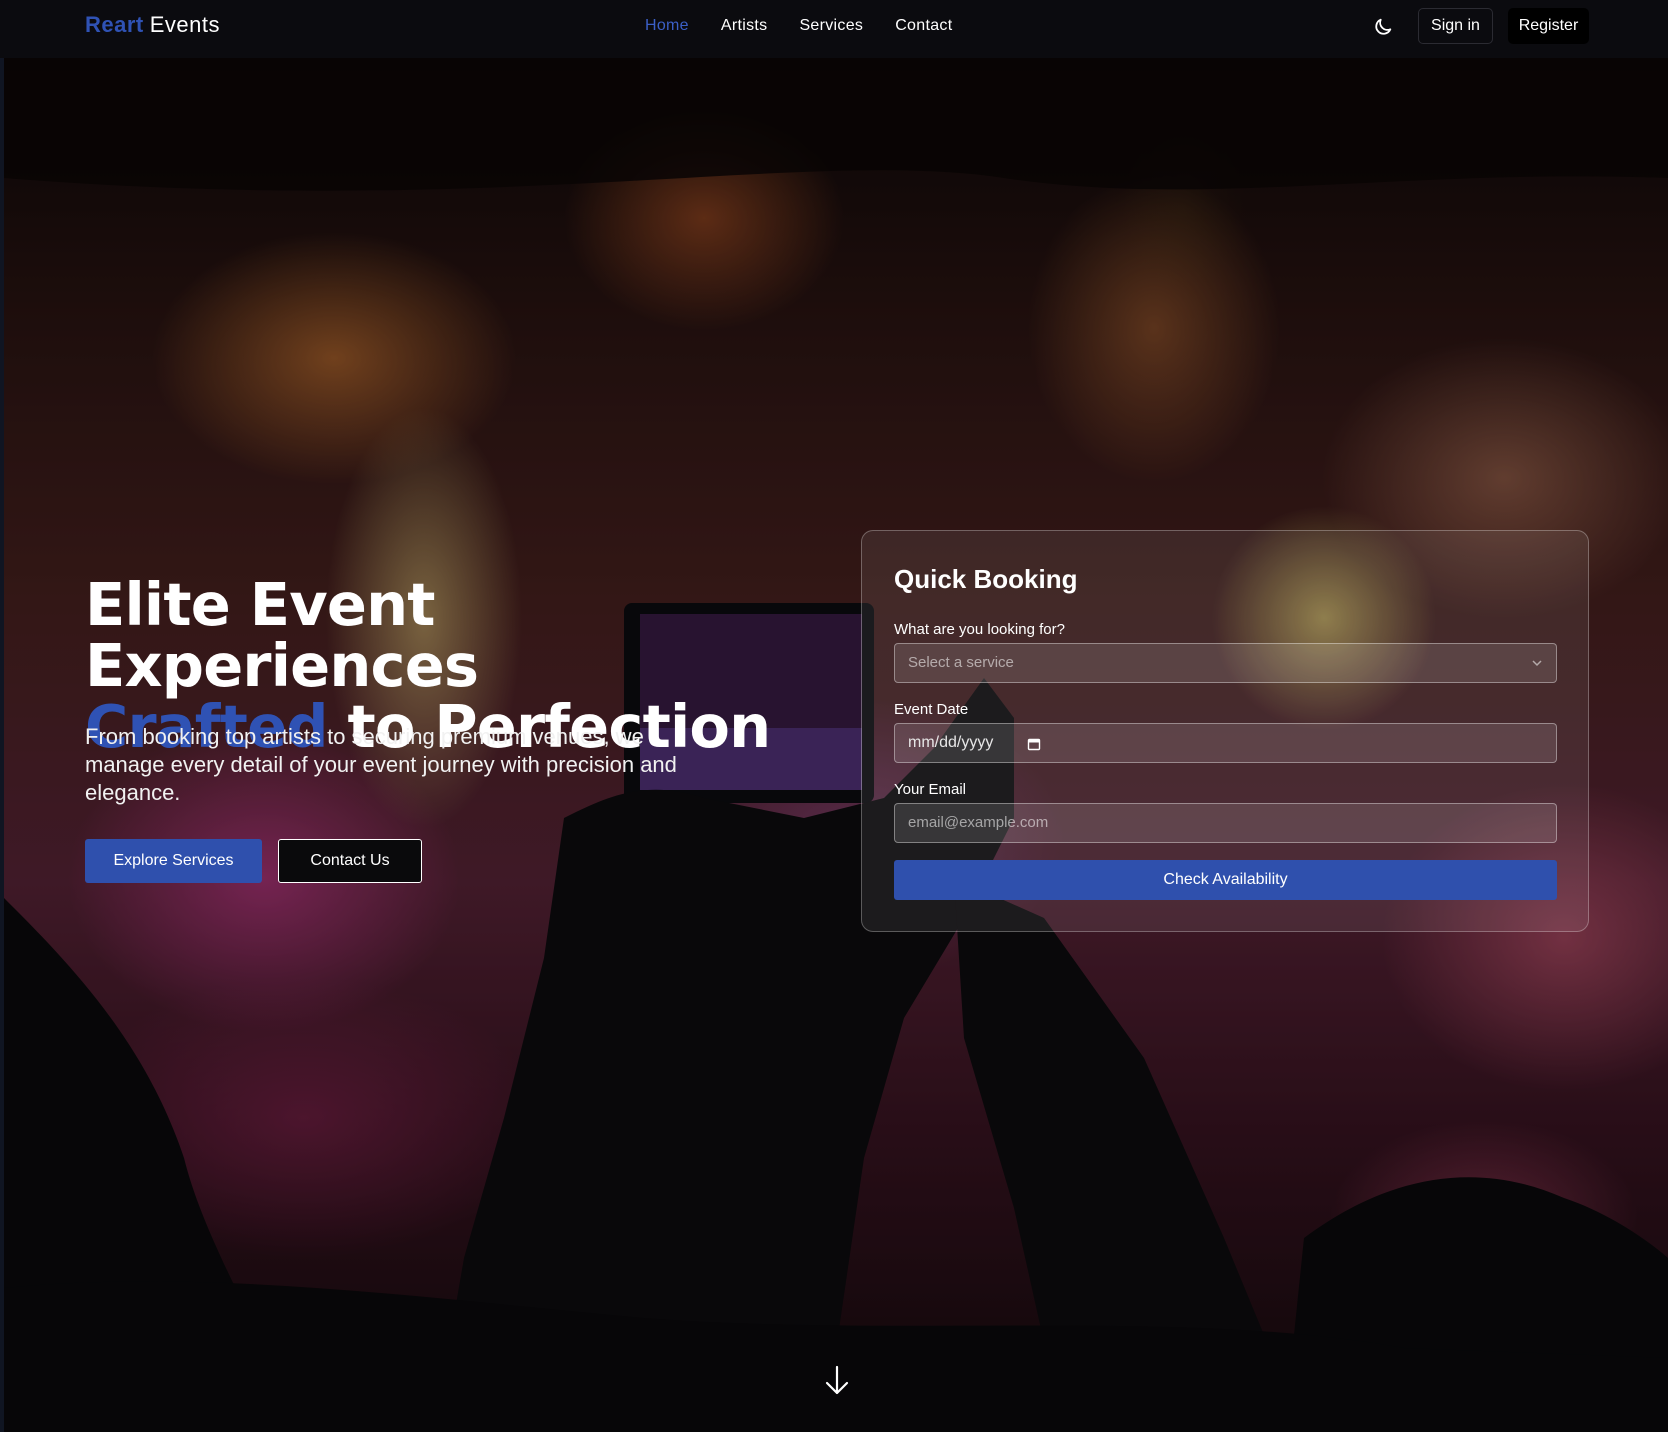 Image resolution: width=1668 pixels, height=1432 pixels. Describe the element at coordinates (923, 26) in the screenshot. I see `nav-link-contact: Contact` at that location.